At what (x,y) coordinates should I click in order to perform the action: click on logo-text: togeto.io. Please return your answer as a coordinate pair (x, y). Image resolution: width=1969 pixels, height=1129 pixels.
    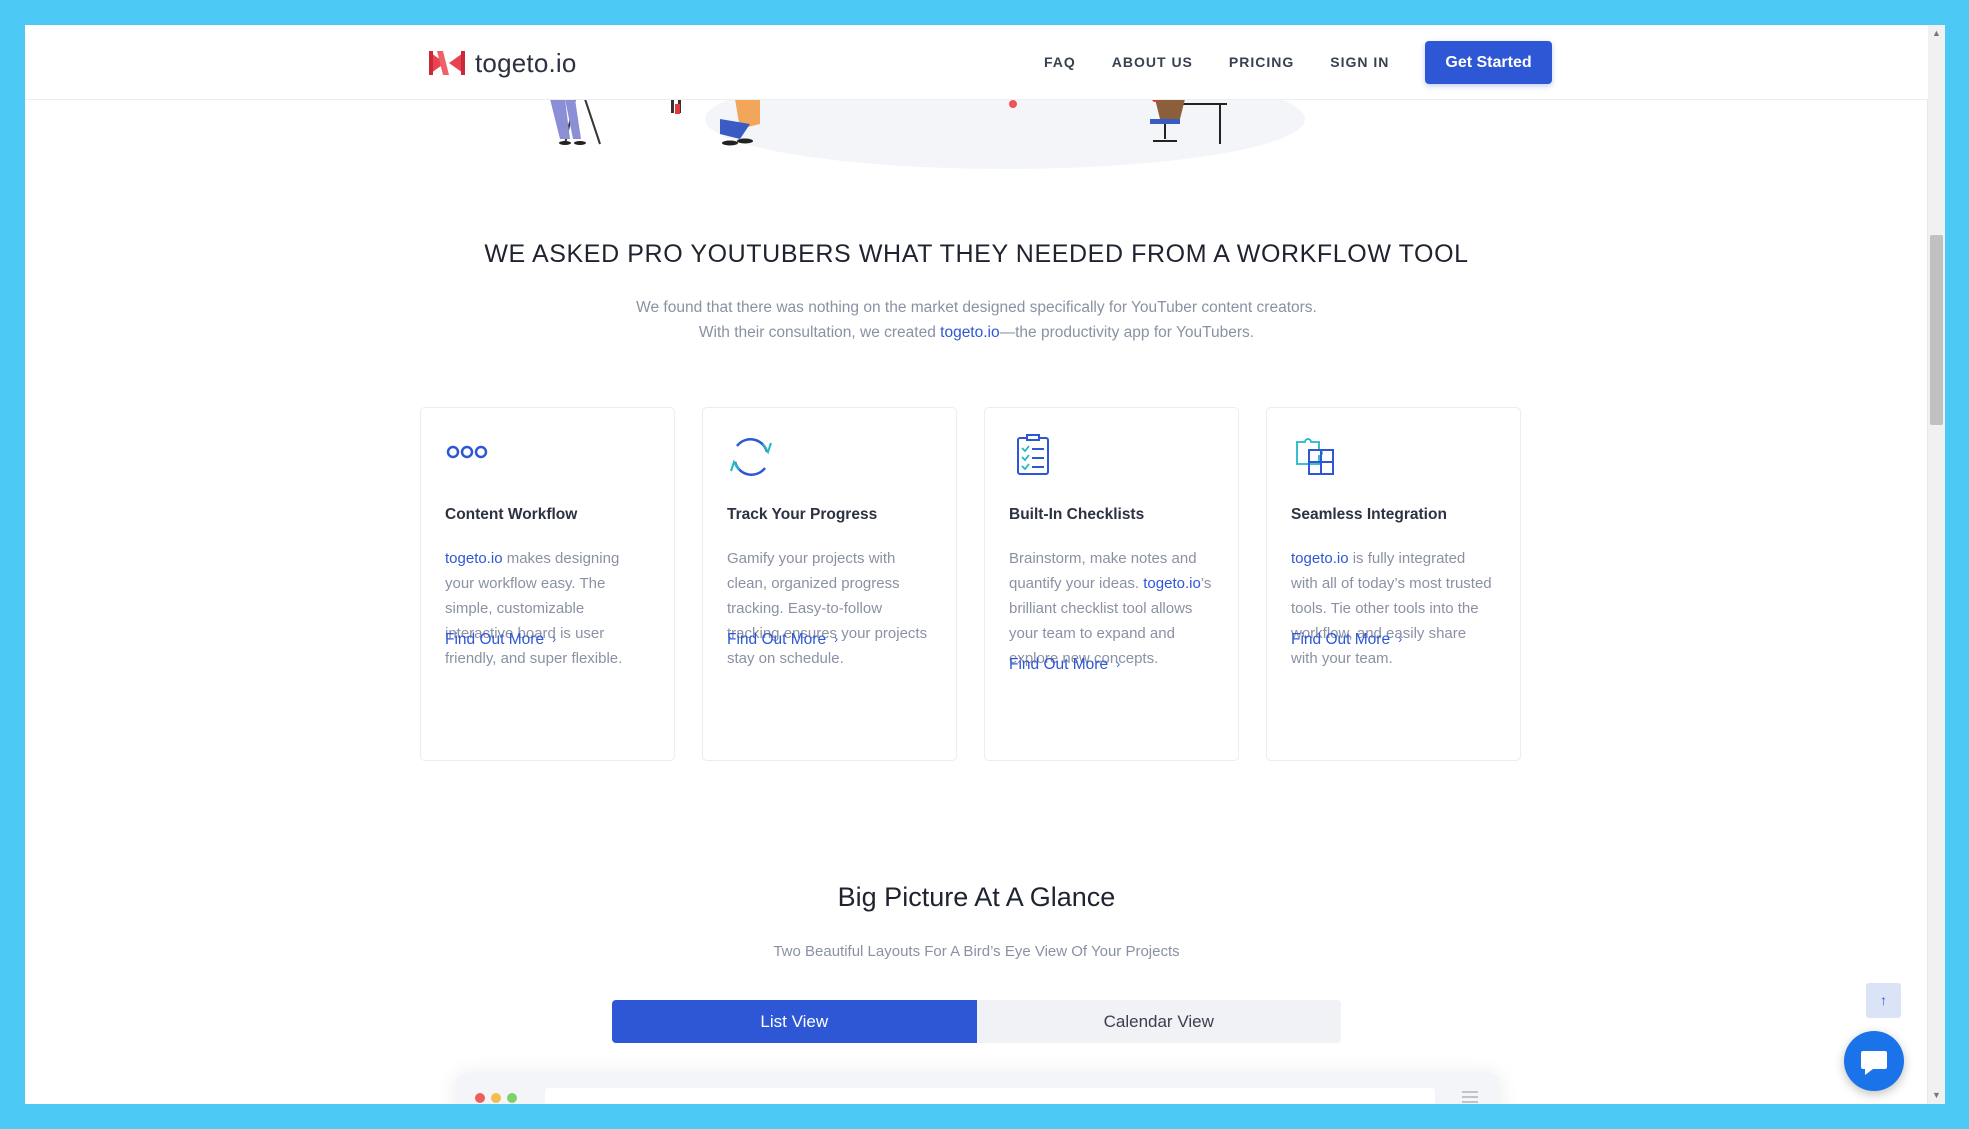
    Looking at the image, I should click on (526, 62).